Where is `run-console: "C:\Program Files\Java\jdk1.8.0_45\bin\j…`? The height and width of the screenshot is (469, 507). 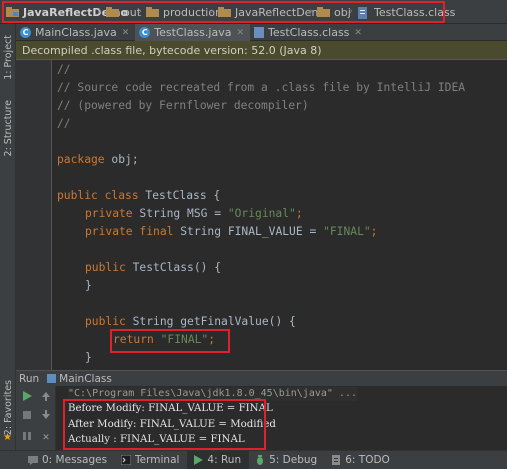 run-console: "C:\Program Files\Java\jdk1.8.0_45\bin\j… is located at coordinates (281, 418).